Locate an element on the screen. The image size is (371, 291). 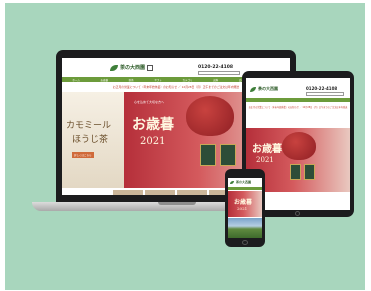
phone-device: 茶の大西園 お歳暮 2021 is located at coordinates (245, 208).